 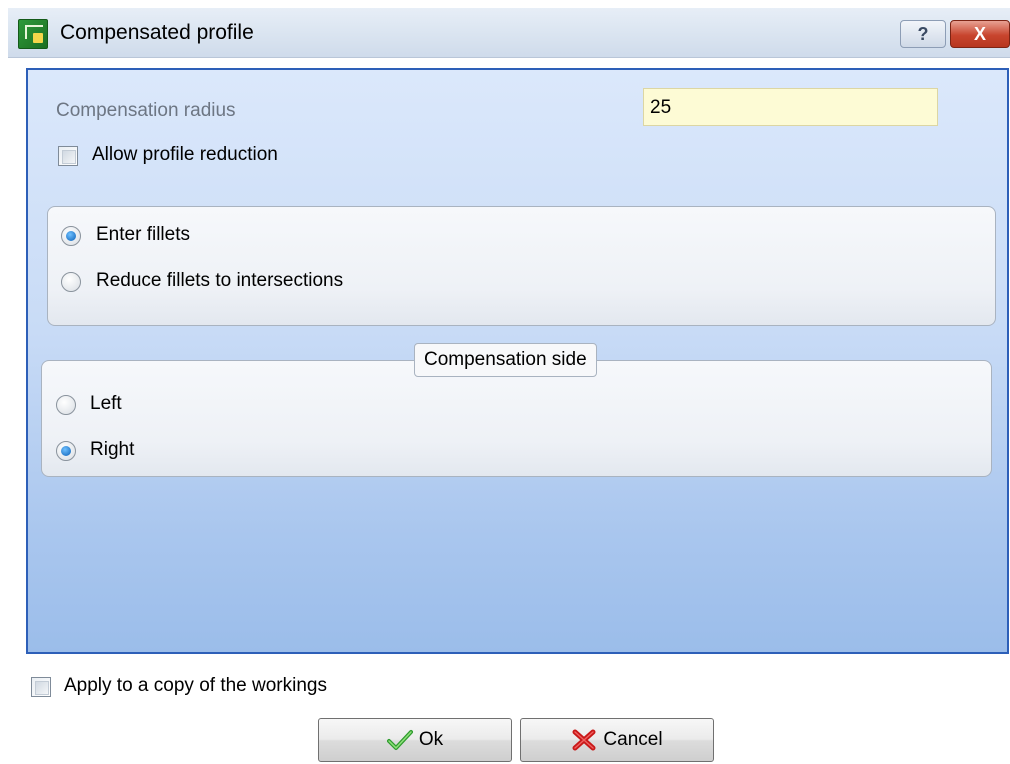 I want to click on compensation-radius-input, so click(x=790, y=107).